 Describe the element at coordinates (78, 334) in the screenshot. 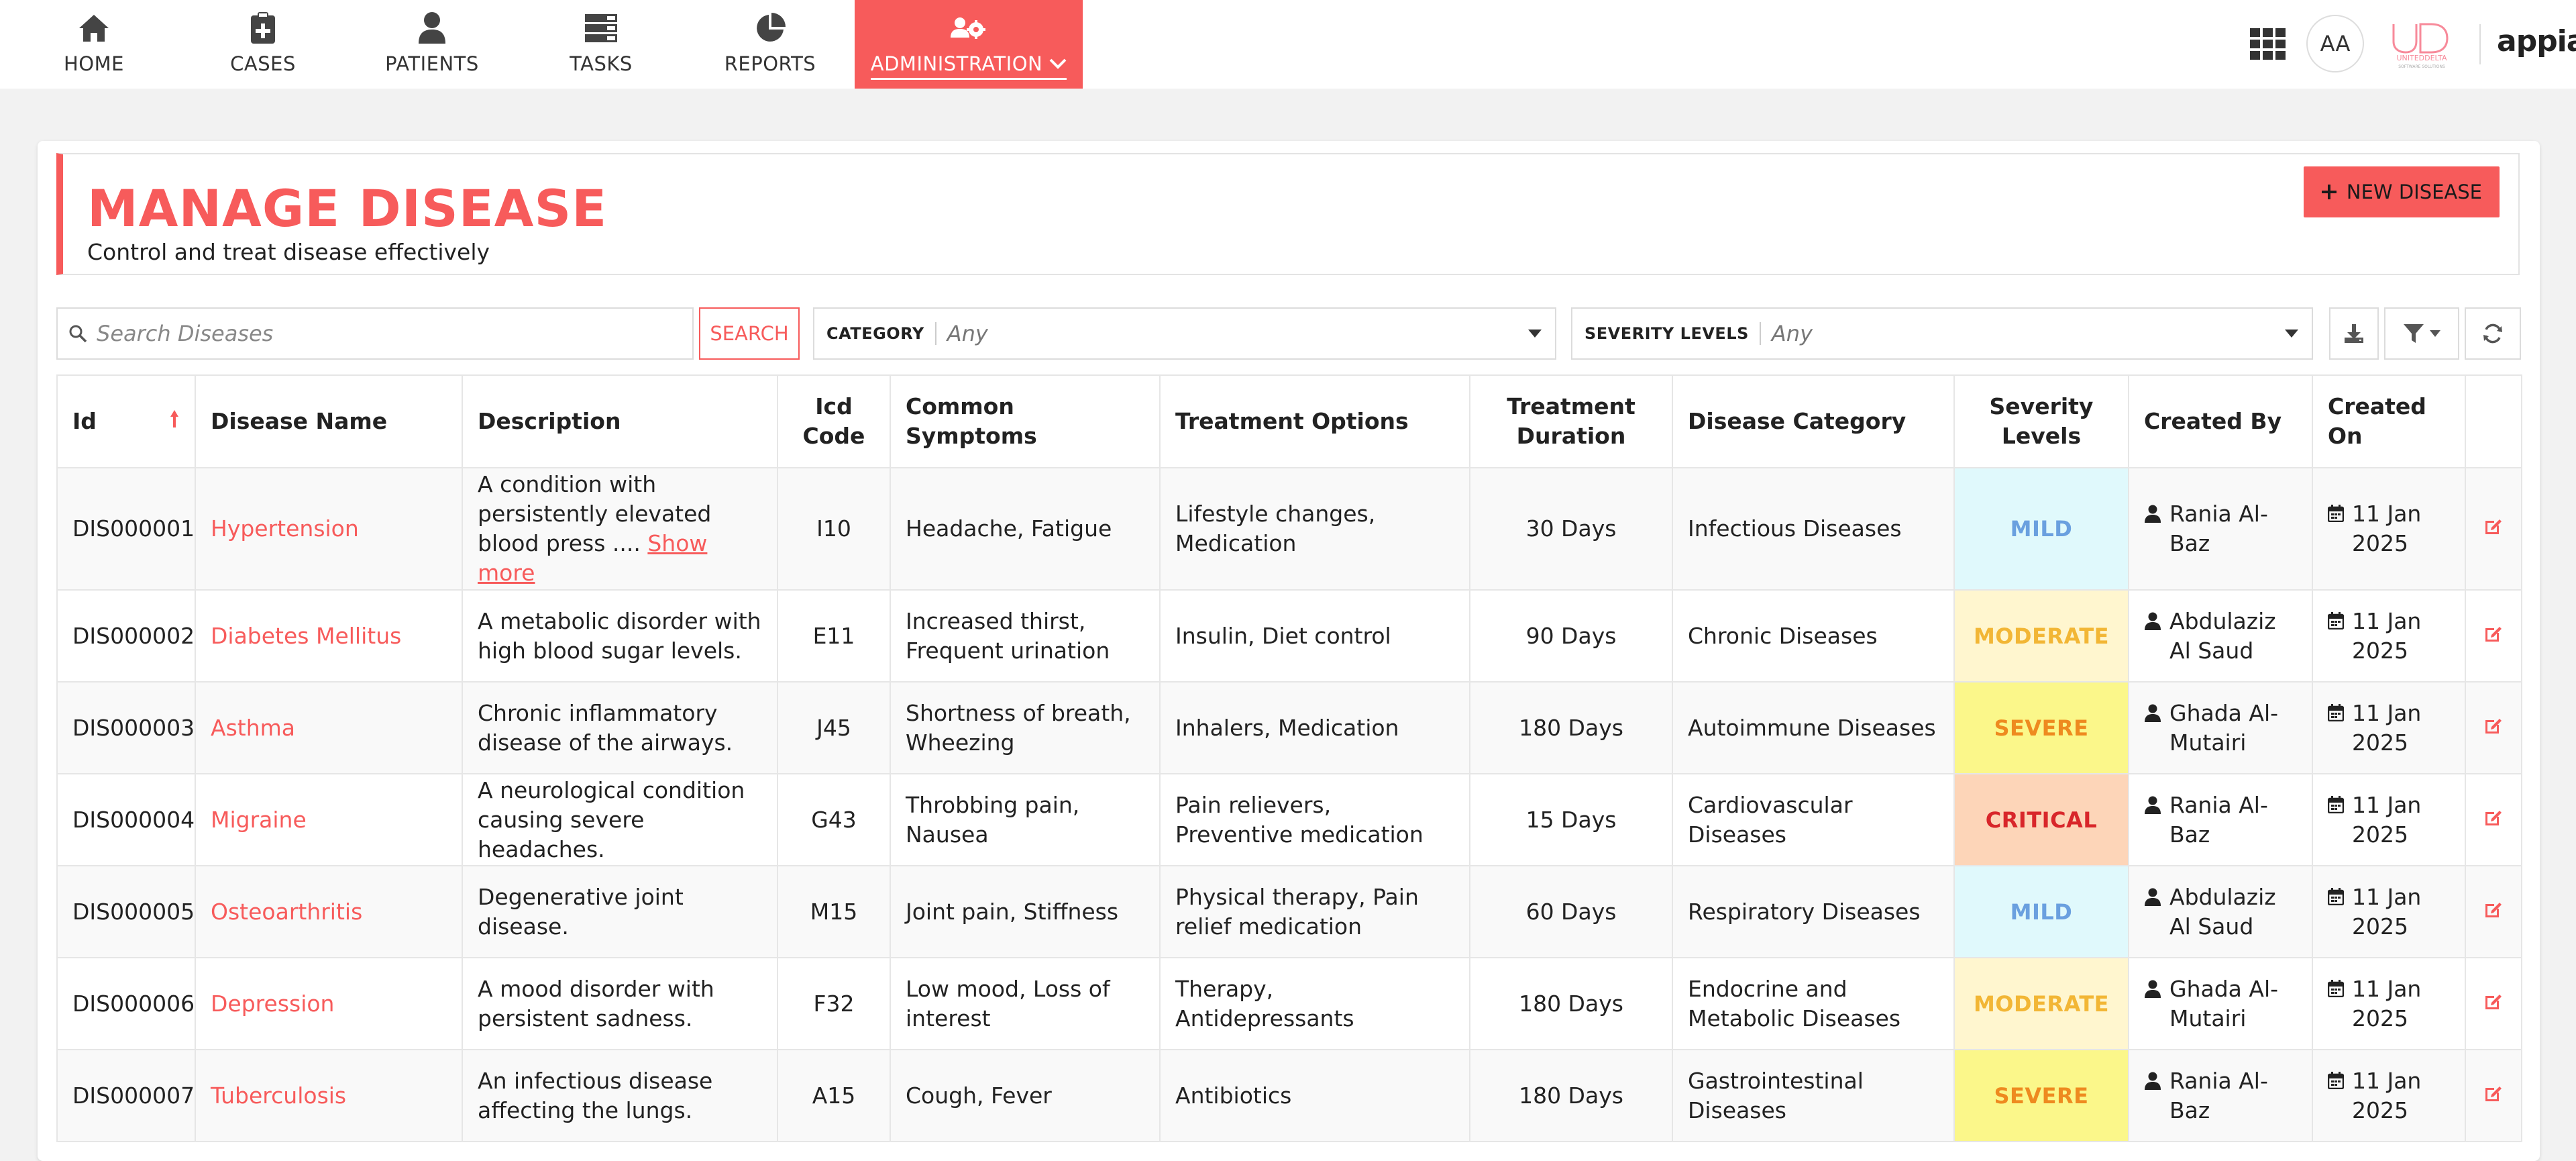

I see `search-icon` at that location.